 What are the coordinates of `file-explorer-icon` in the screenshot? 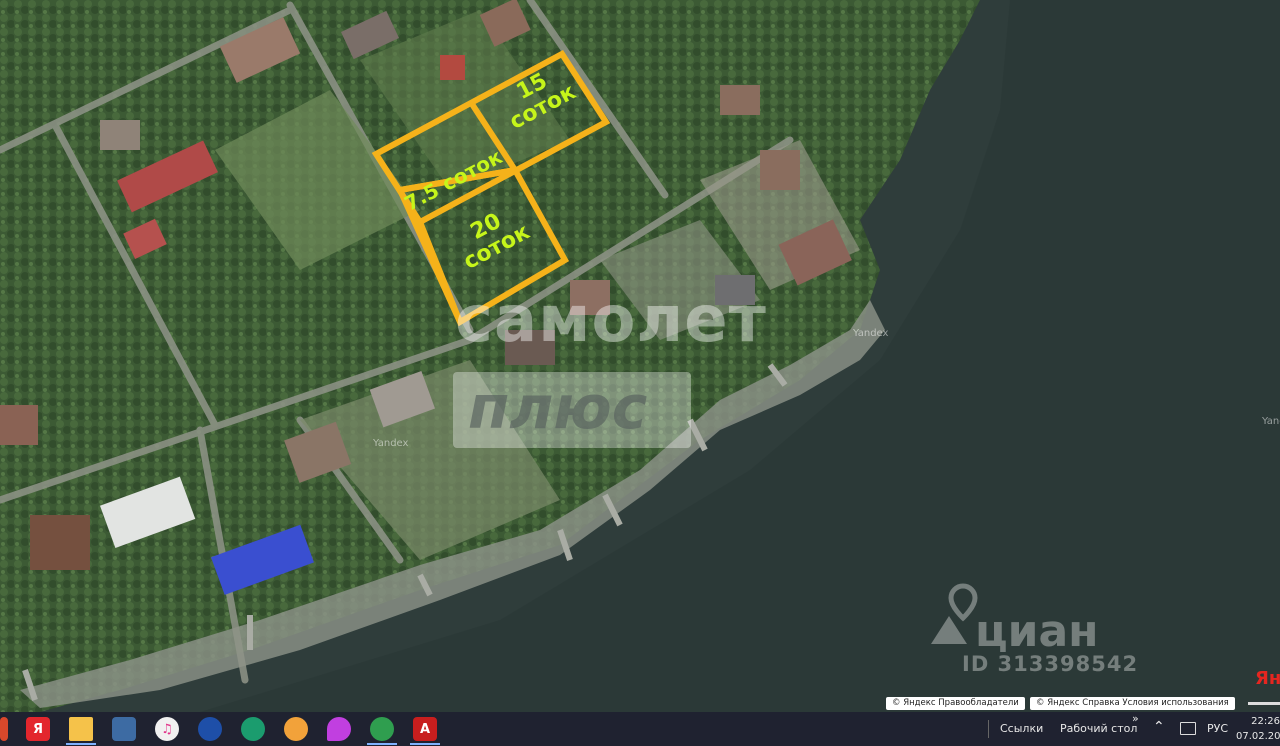 It's located at (81, 729).